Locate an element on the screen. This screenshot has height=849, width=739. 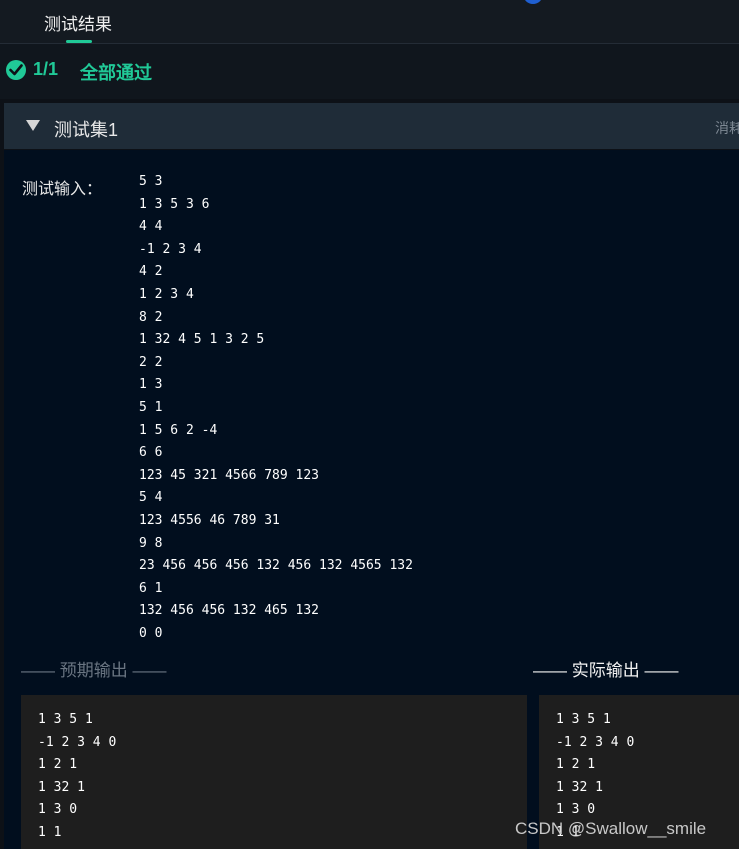
input-line: 23 456 456 456 132 456 132 4565 132 is located at coordinates (276, 566).